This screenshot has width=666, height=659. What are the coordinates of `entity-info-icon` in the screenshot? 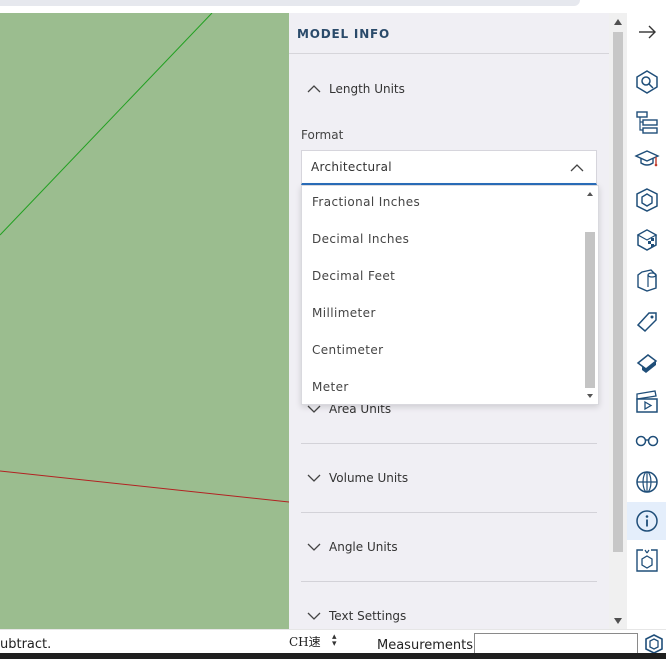 It's located at (646, 82).